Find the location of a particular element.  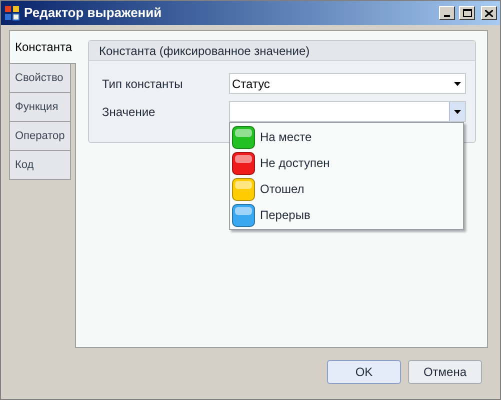

tab: Свойство is located at coordinates (40, 78).